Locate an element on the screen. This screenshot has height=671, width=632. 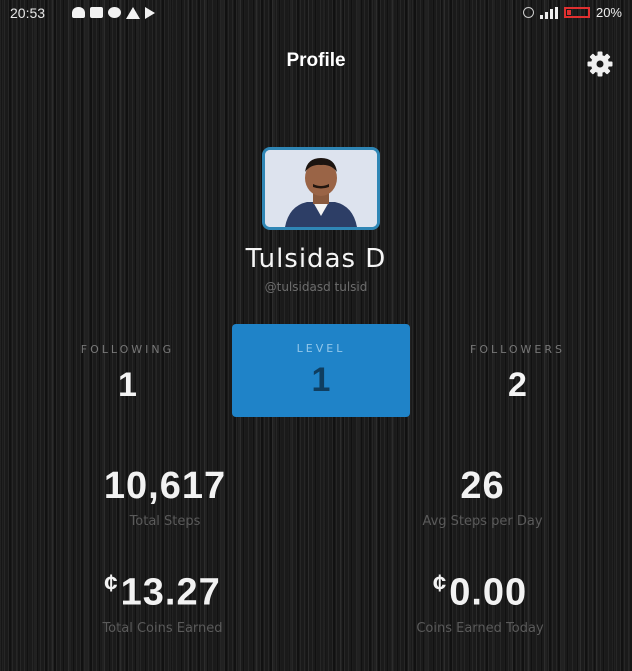
avg-steps-stat: 26 Avg Steps per Day is located at coordinates (482, 497).